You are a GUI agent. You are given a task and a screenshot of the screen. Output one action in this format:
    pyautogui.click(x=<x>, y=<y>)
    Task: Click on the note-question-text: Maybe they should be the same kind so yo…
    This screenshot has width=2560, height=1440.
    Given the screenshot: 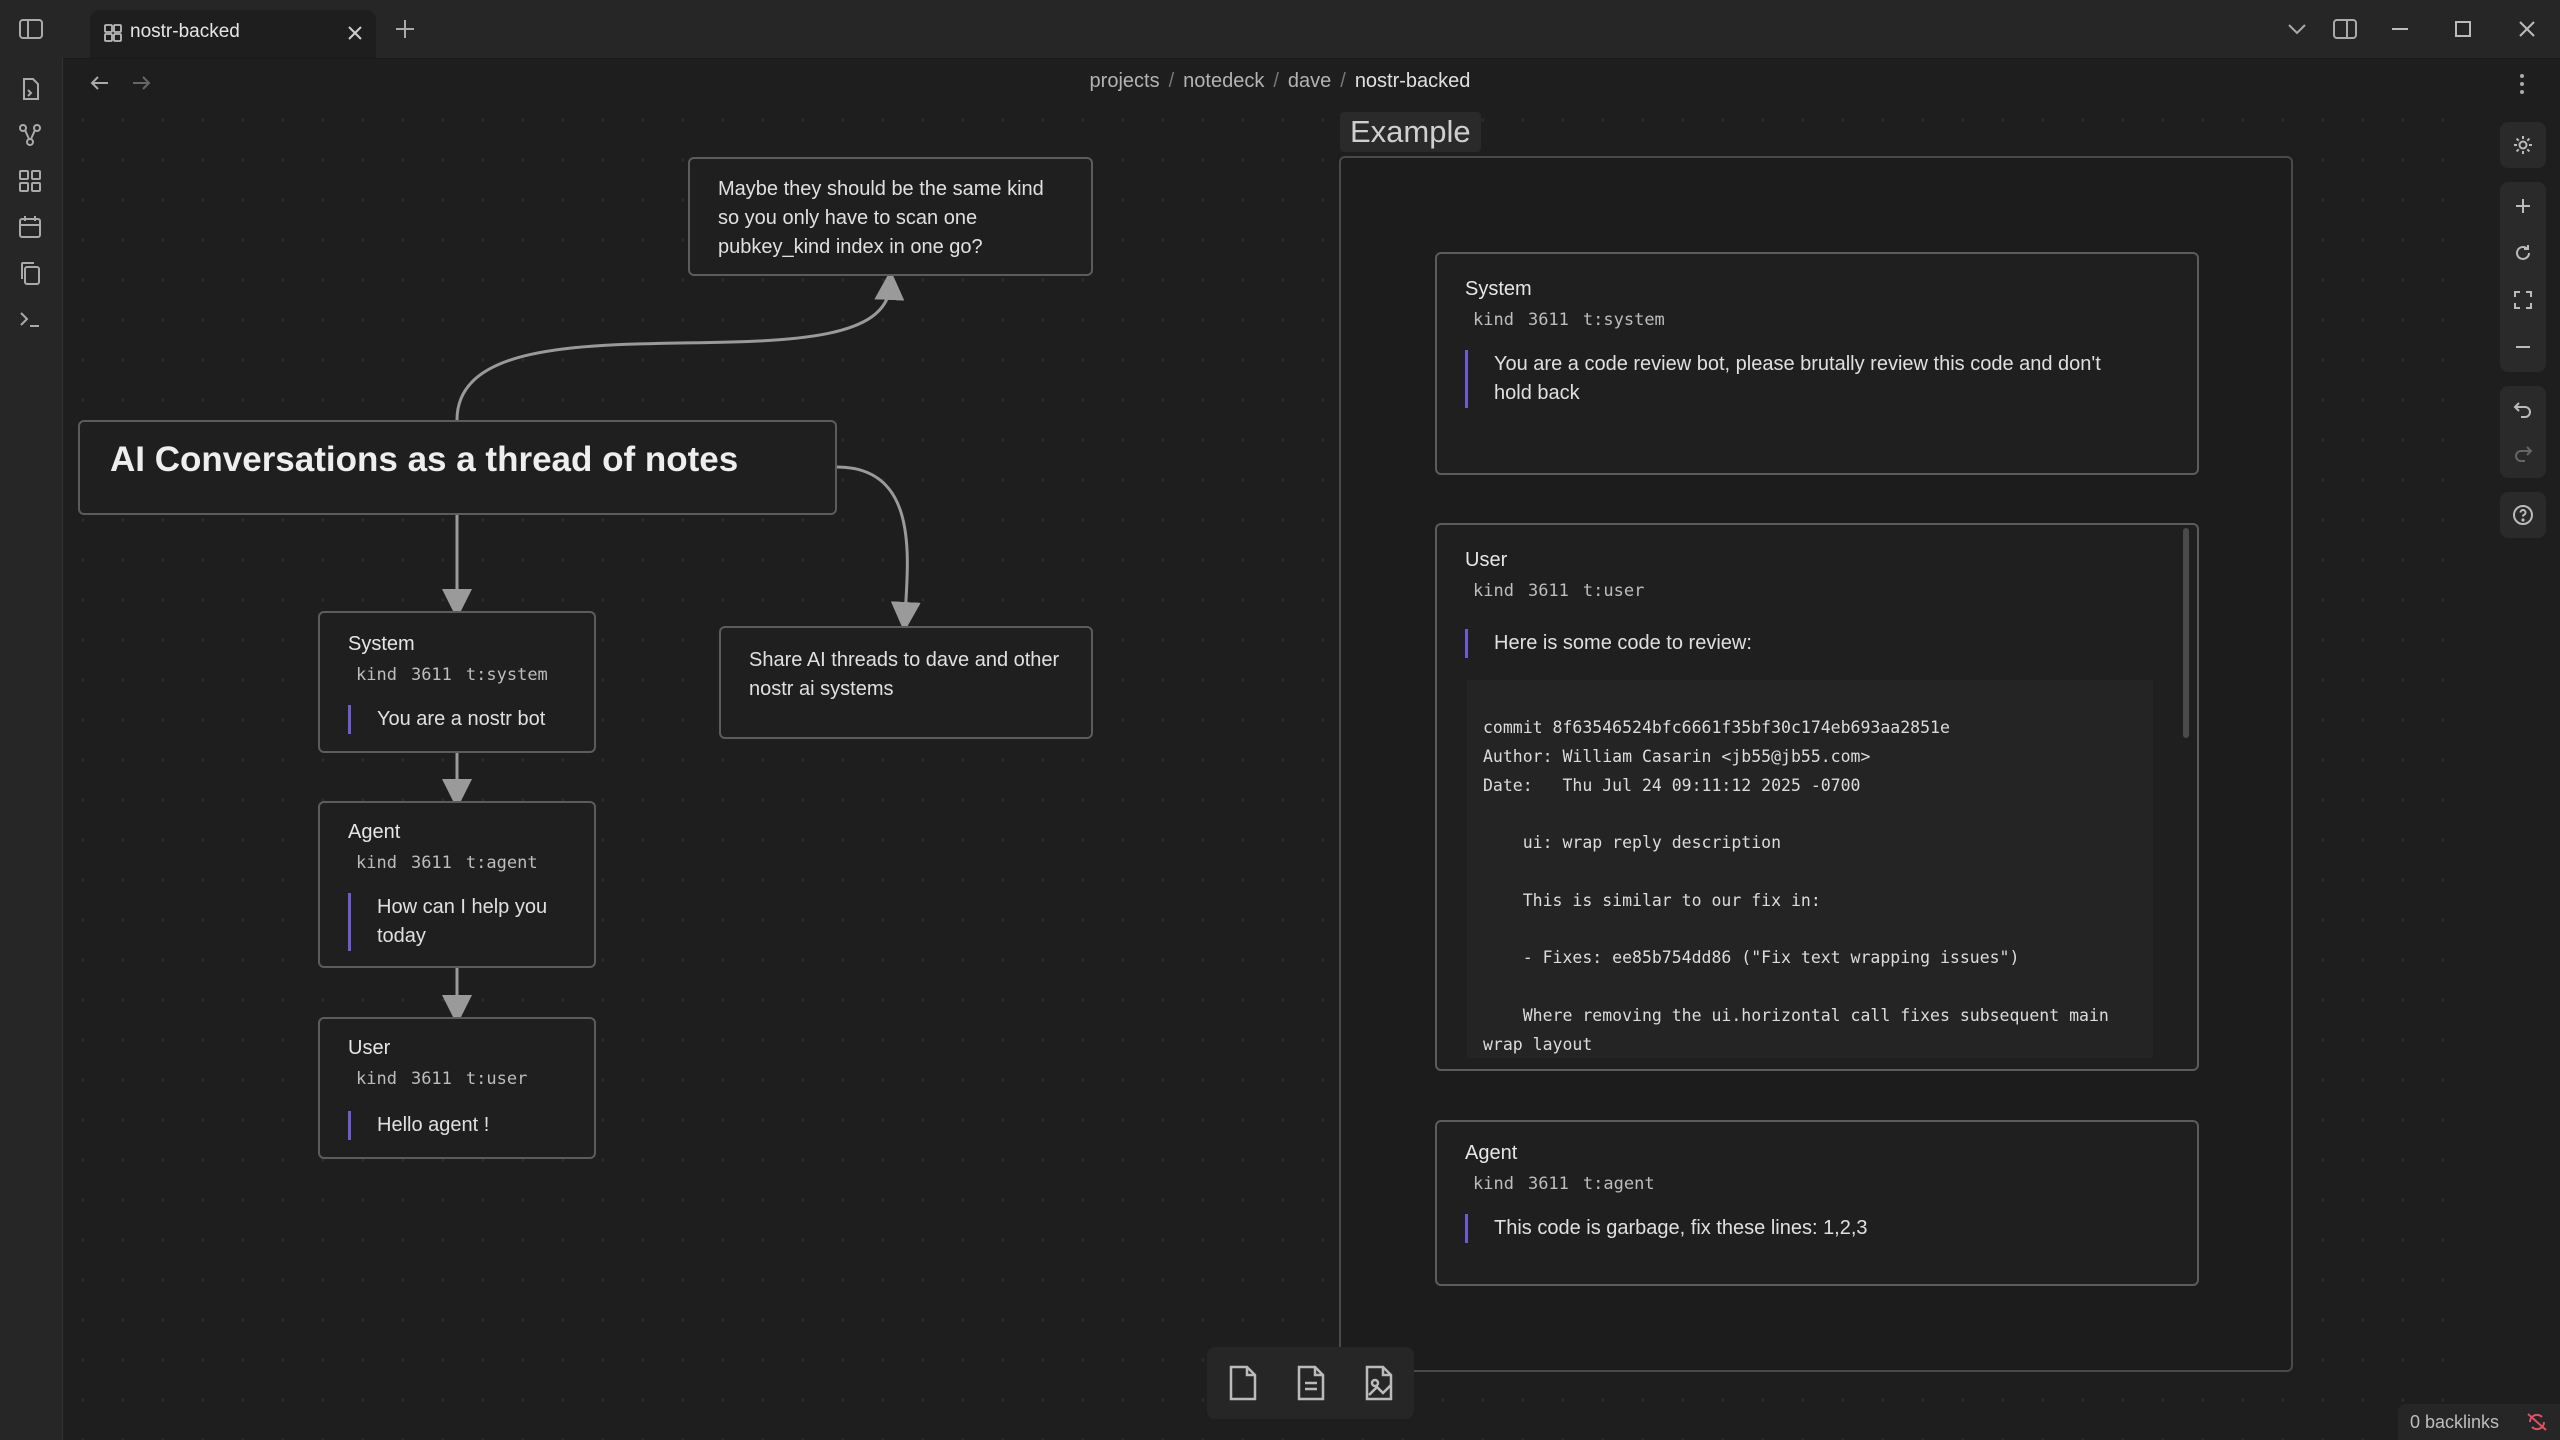 What is the action you would take?
    pyautogui.click(x=881, y=218)
    